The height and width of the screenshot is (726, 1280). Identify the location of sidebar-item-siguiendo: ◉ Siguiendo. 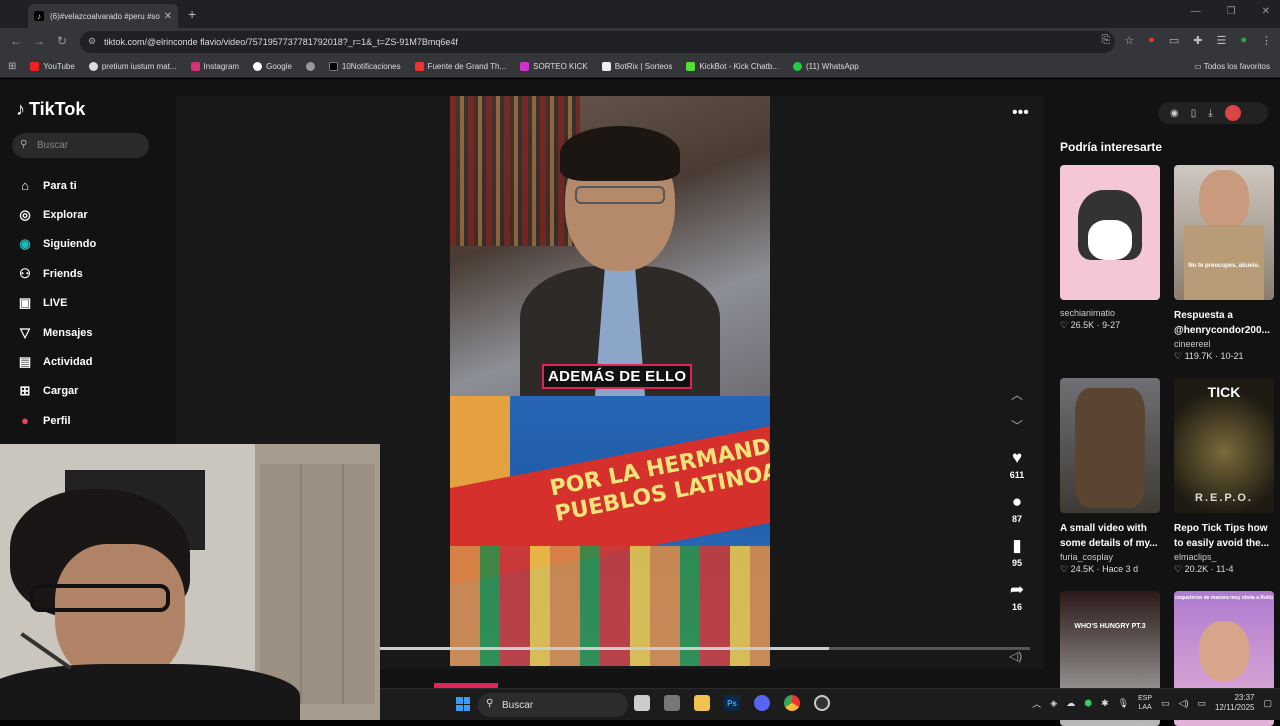
(56, 244).